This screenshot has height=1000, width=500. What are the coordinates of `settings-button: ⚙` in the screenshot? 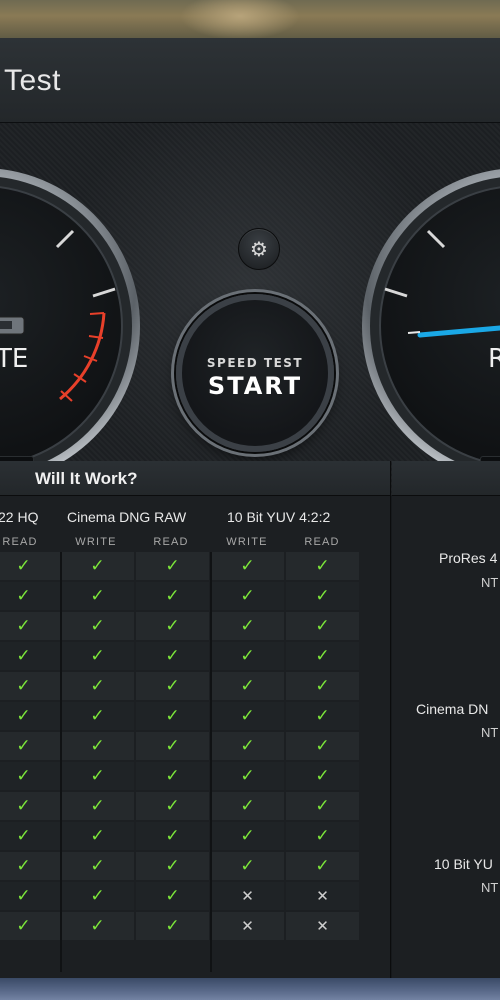 It's located at (259, 249).